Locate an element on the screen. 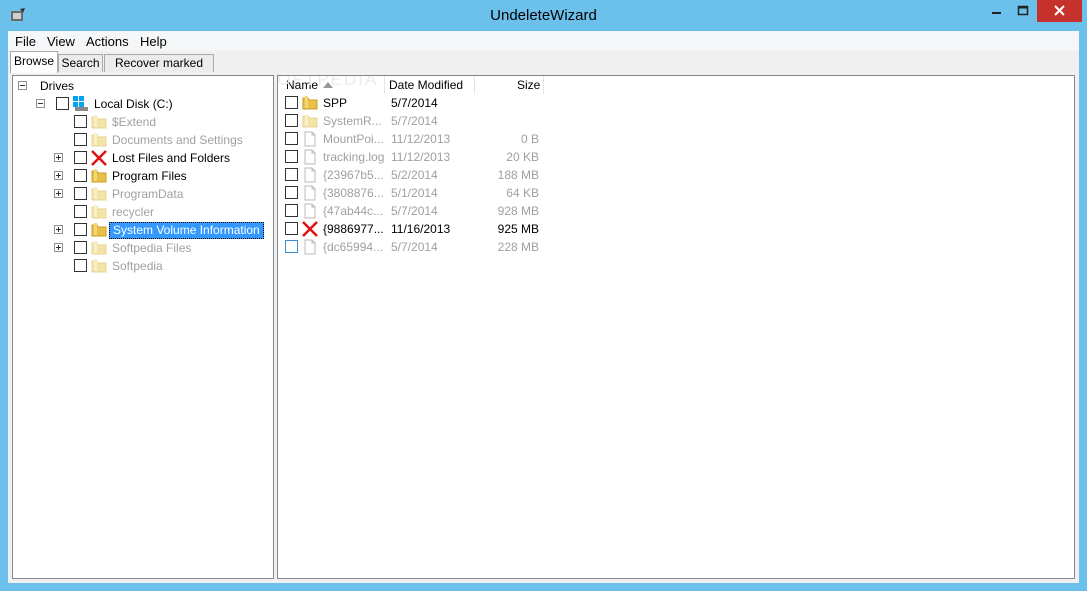  tab-recover-marked-files: Recover marked files is located at coordinates (159, 70).